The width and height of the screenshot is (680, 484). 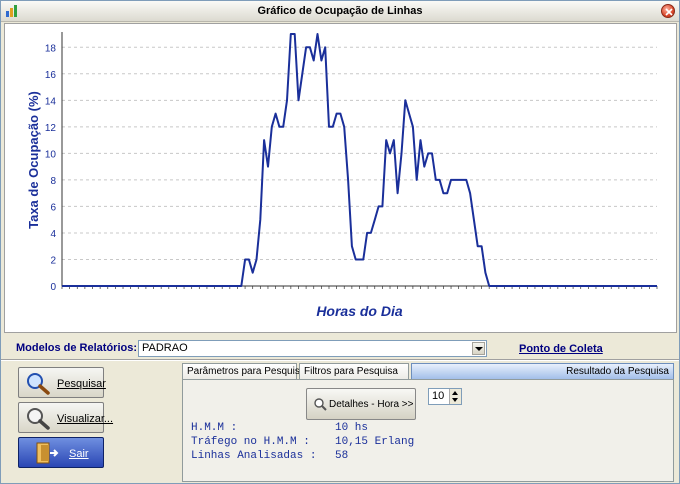 I want to click on title-bar: Gráfico de Ocupação de Linhas, so click(x=340, y=11).